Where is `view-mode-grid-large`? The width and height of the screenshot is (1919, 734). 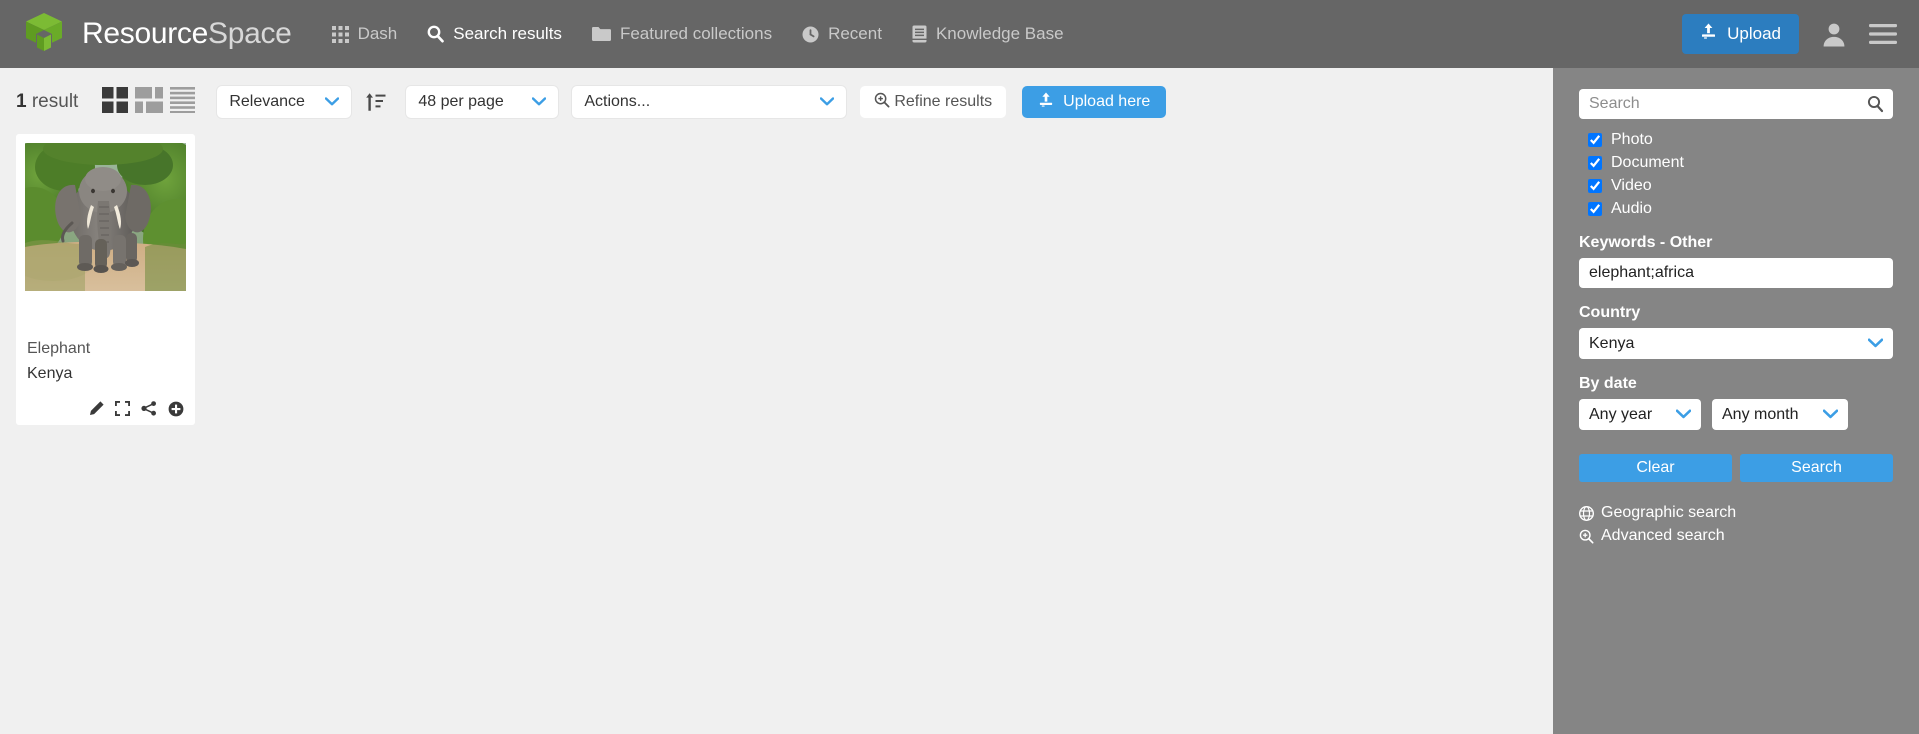
view-mode-grid-large is located at coordinates (115, 102).